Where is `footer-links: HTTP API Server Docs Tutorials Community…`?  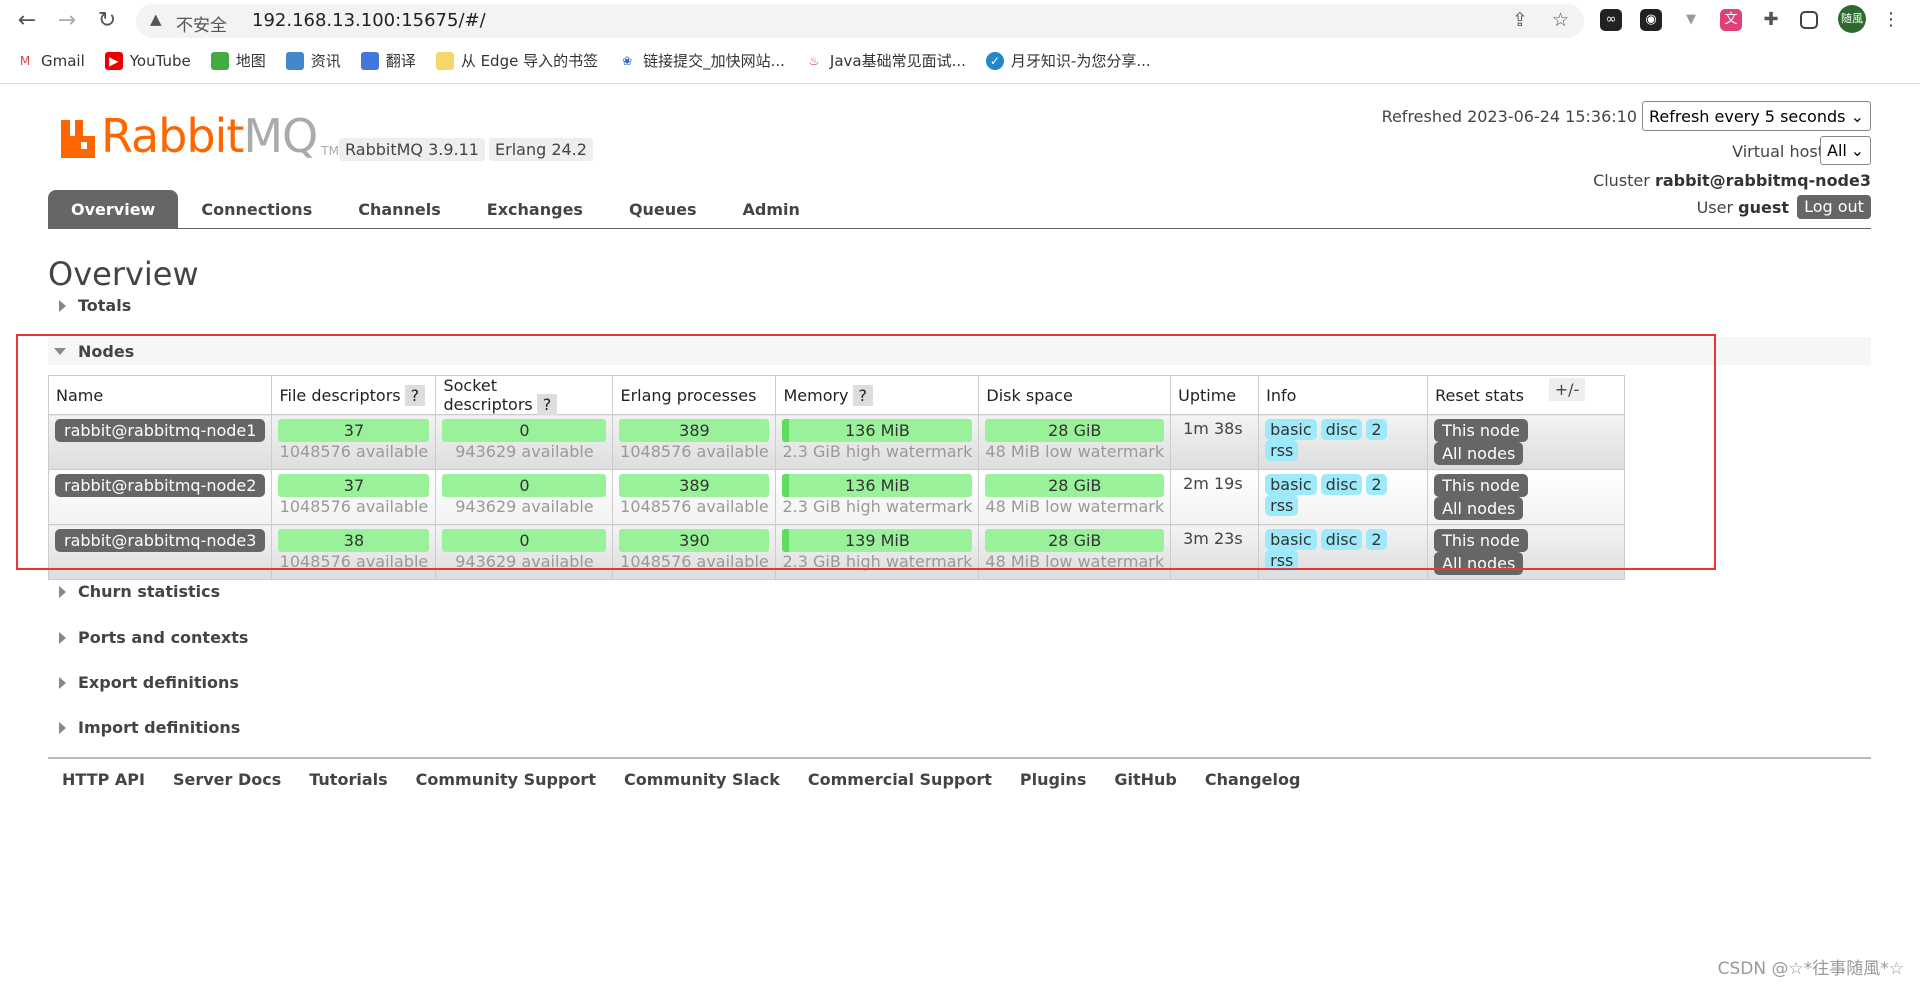 footer-links: HTTP API Server Docs Tutorials Community… is located at coordinates (959, 773).